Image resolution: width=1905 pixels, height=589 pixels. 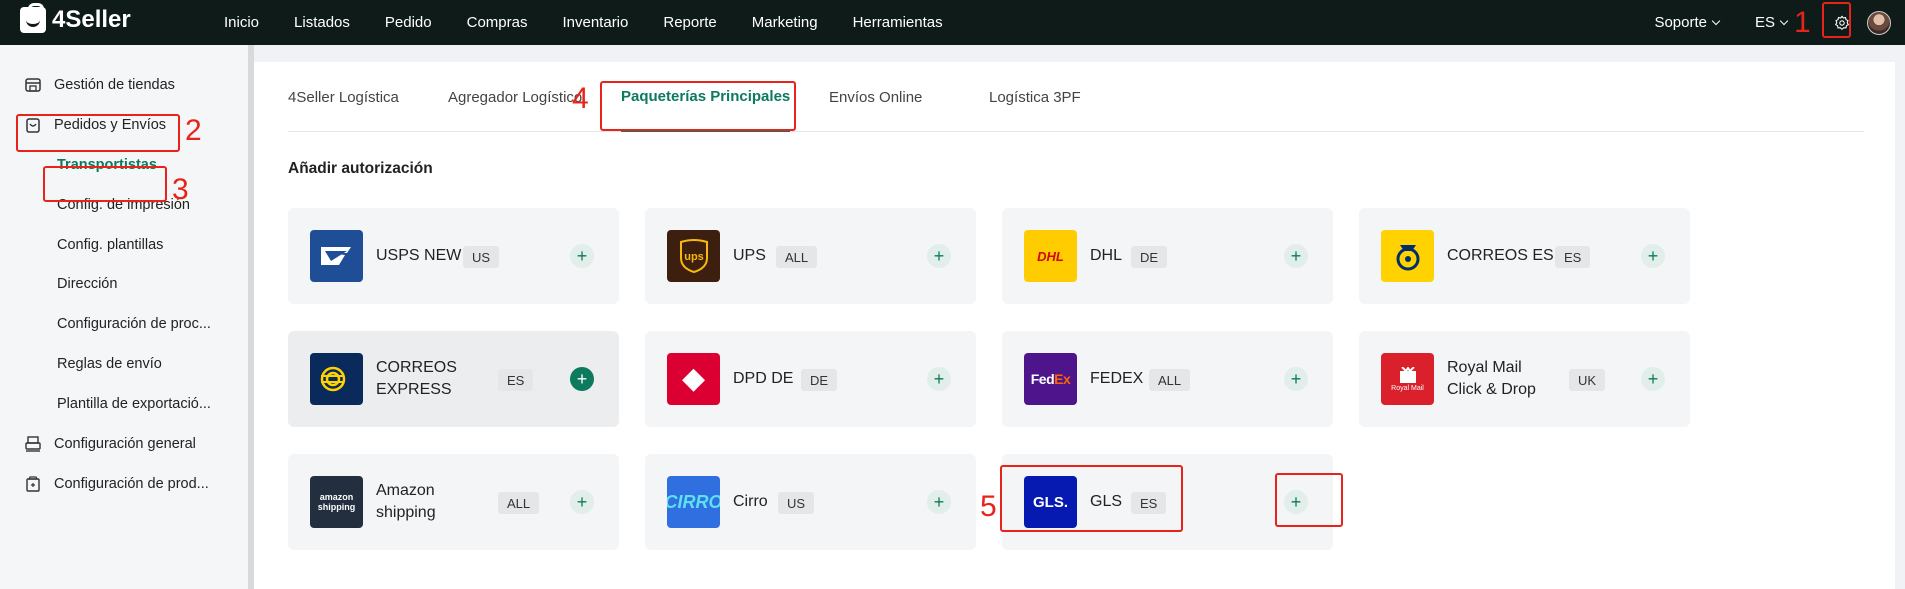 I want to click on user-avatar, so click(x=1879, y=22).